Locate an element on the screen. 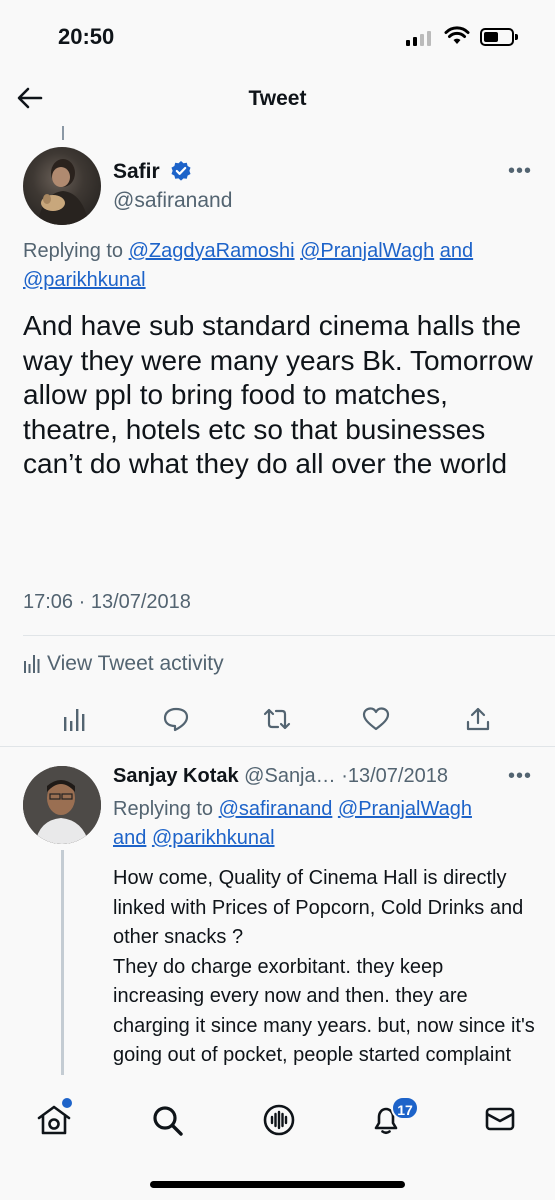 The image size is (555, 1200). view-tweet-activity-link: View Tweet activity is located at coordinates (123, 664).